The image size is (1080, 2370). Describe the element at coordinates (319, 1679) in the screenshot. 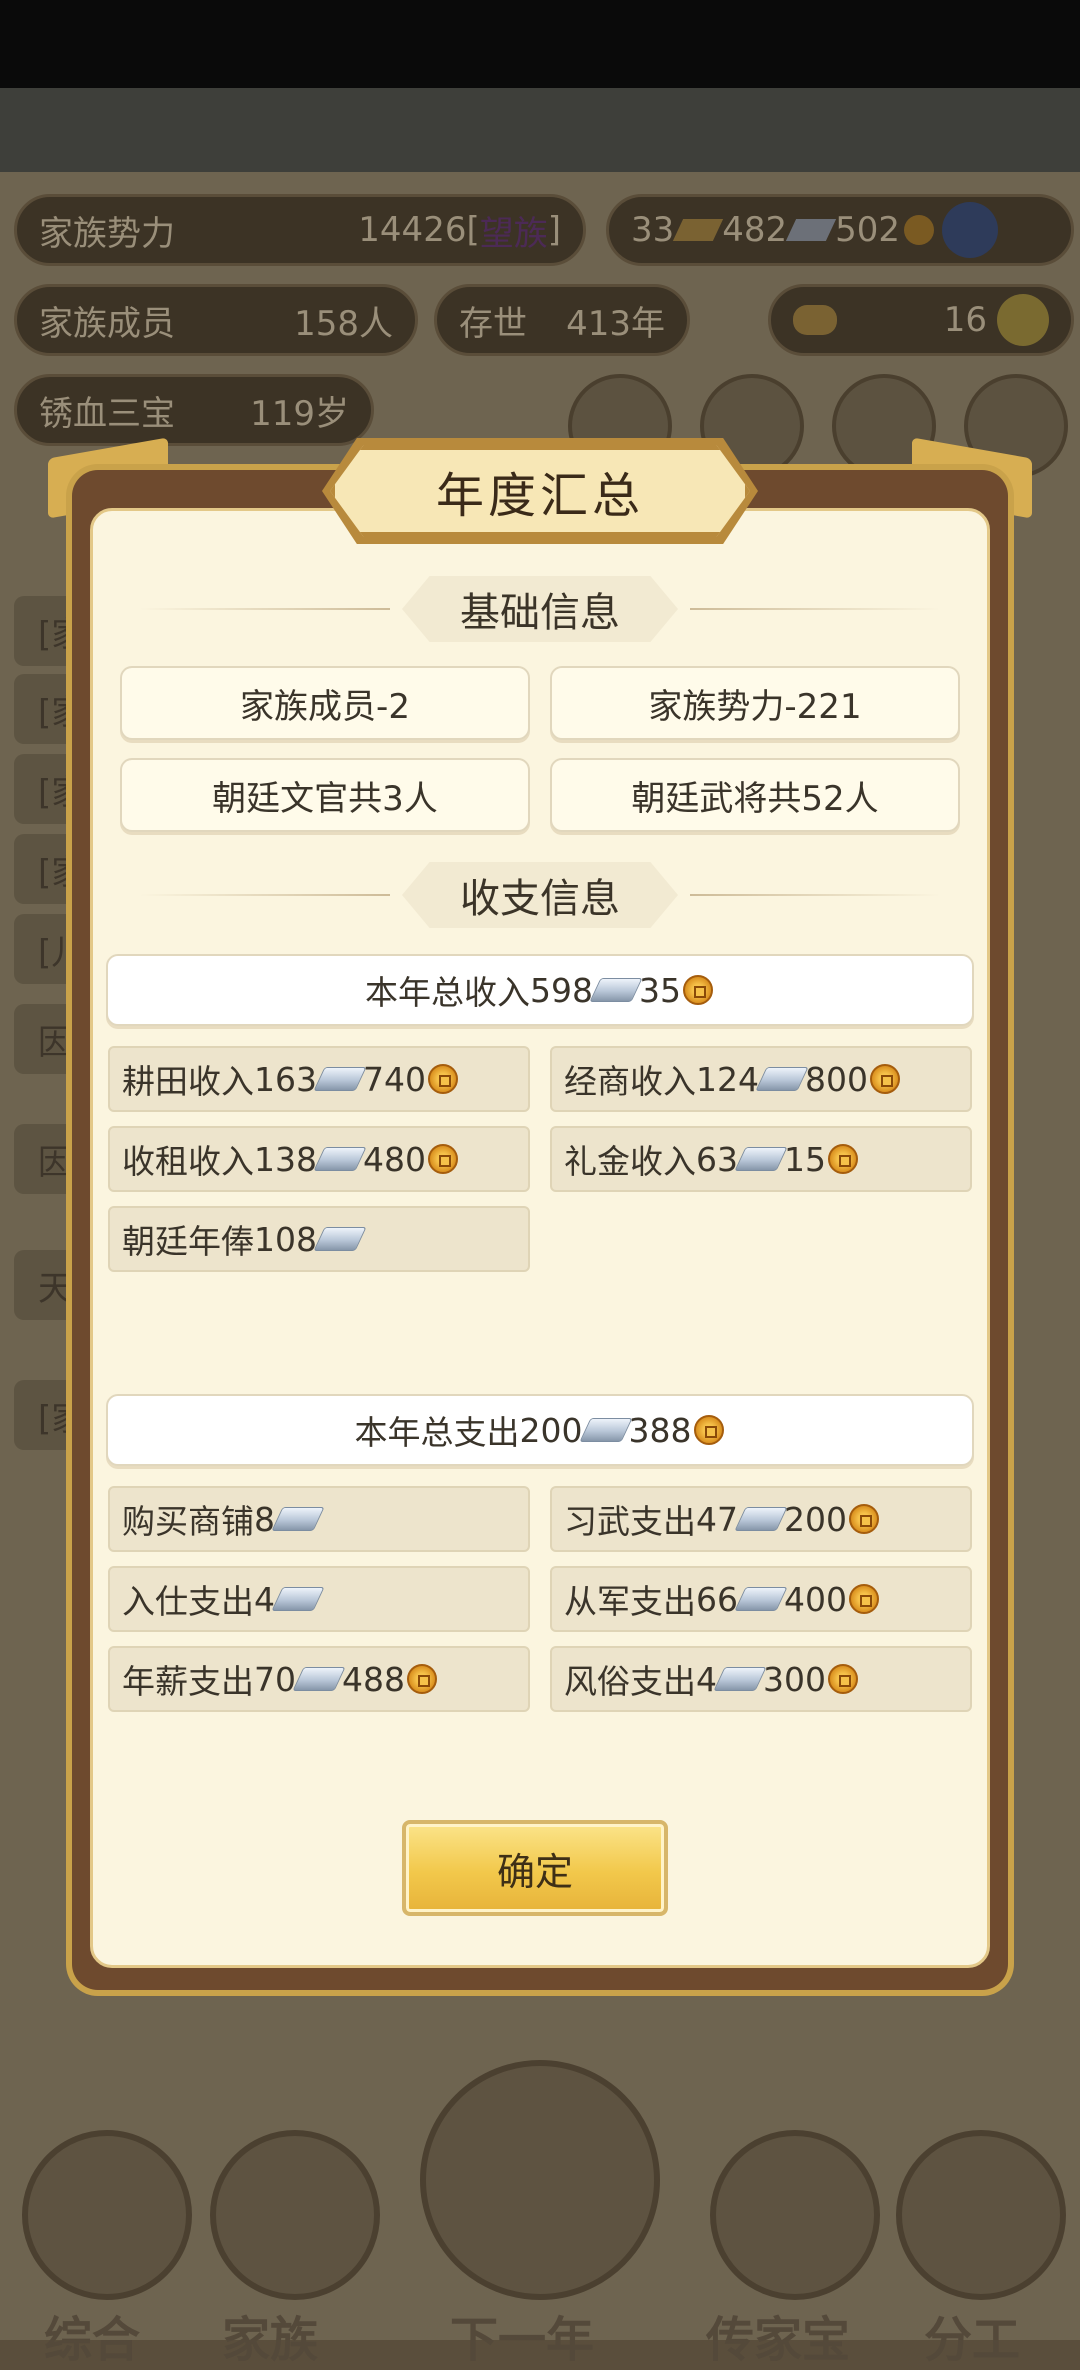

I see `expense-item: 年薪支出 70 488` at that location.